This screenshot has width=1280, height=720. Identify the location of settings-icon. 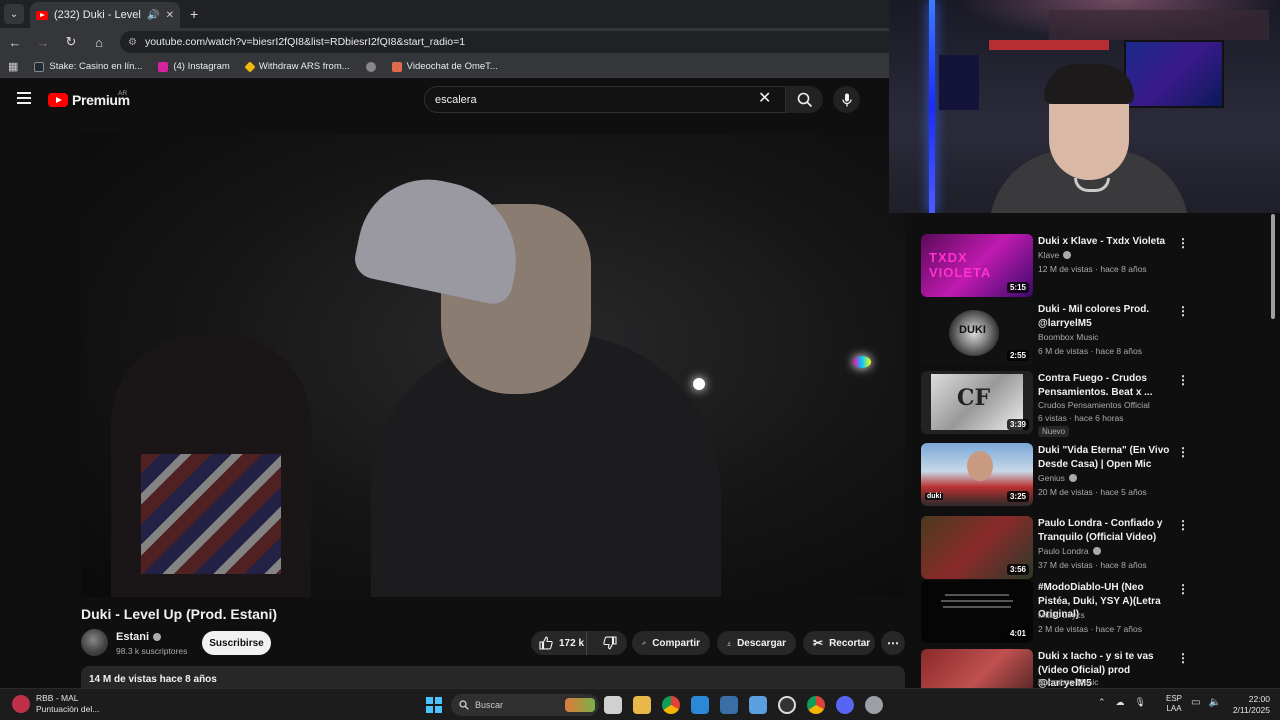
(874, 705).